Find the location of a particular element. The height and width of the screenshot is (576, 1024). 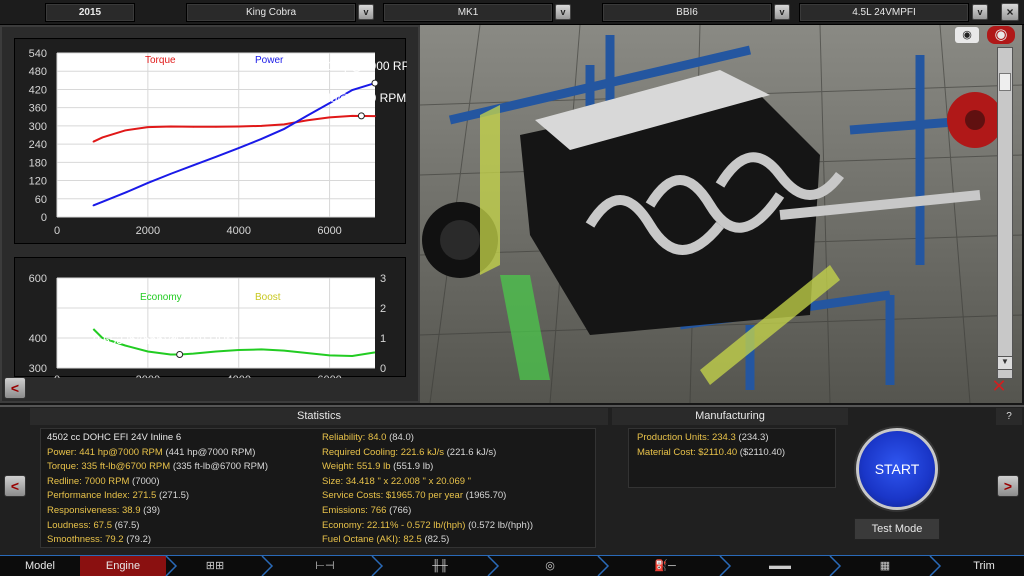

peak-torque-marker is located at coordinates (361, 116).